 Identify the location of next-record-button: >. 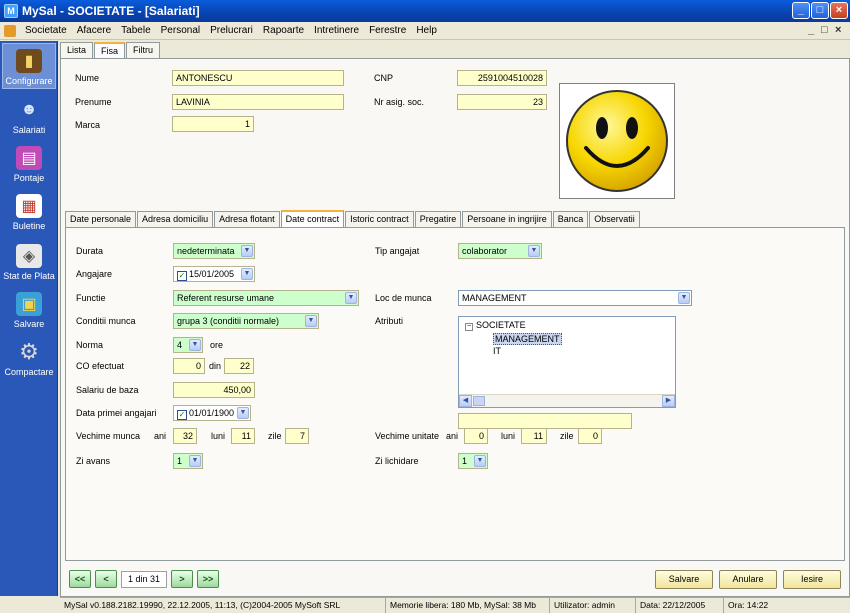
(182, 579).